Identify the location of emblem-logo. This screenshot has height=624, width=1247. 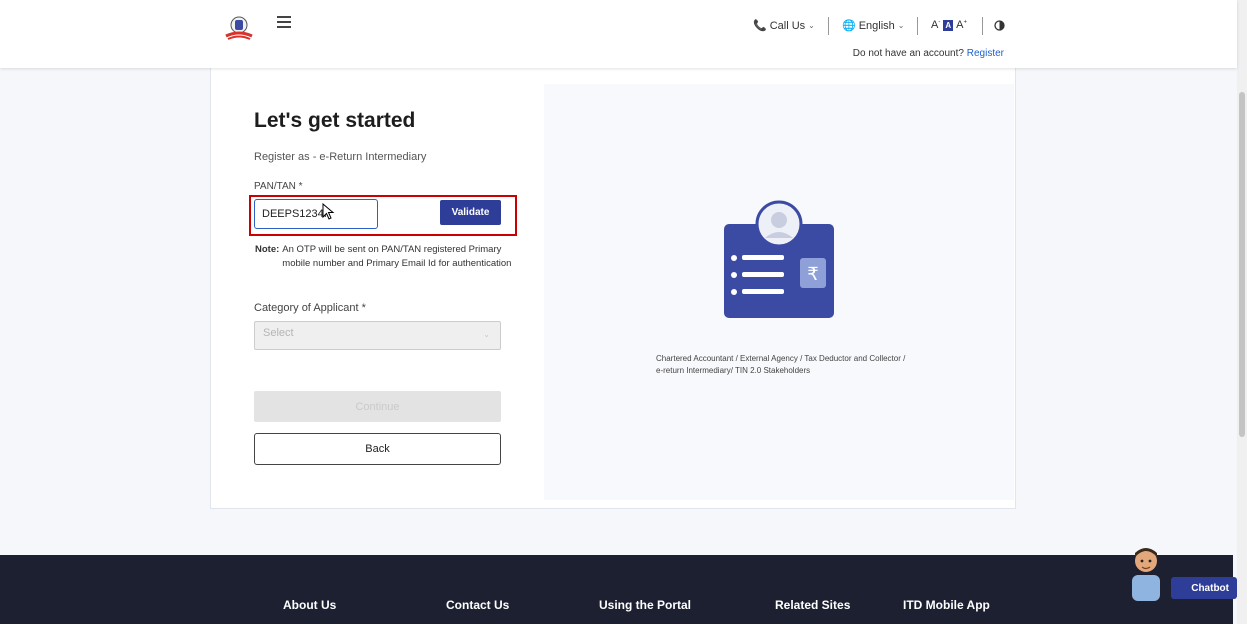
(239, 28).